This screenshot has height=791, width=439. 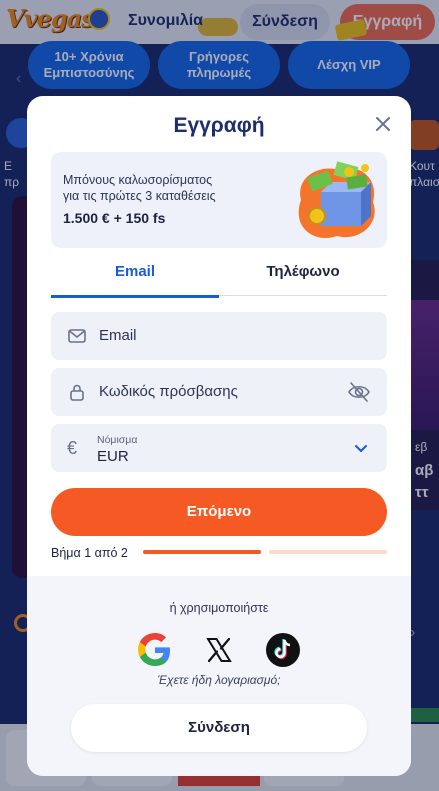 What do you see at coordinates (383, 124) in the screenshot?
I see `close-icon` at bounding box center [383, 124].